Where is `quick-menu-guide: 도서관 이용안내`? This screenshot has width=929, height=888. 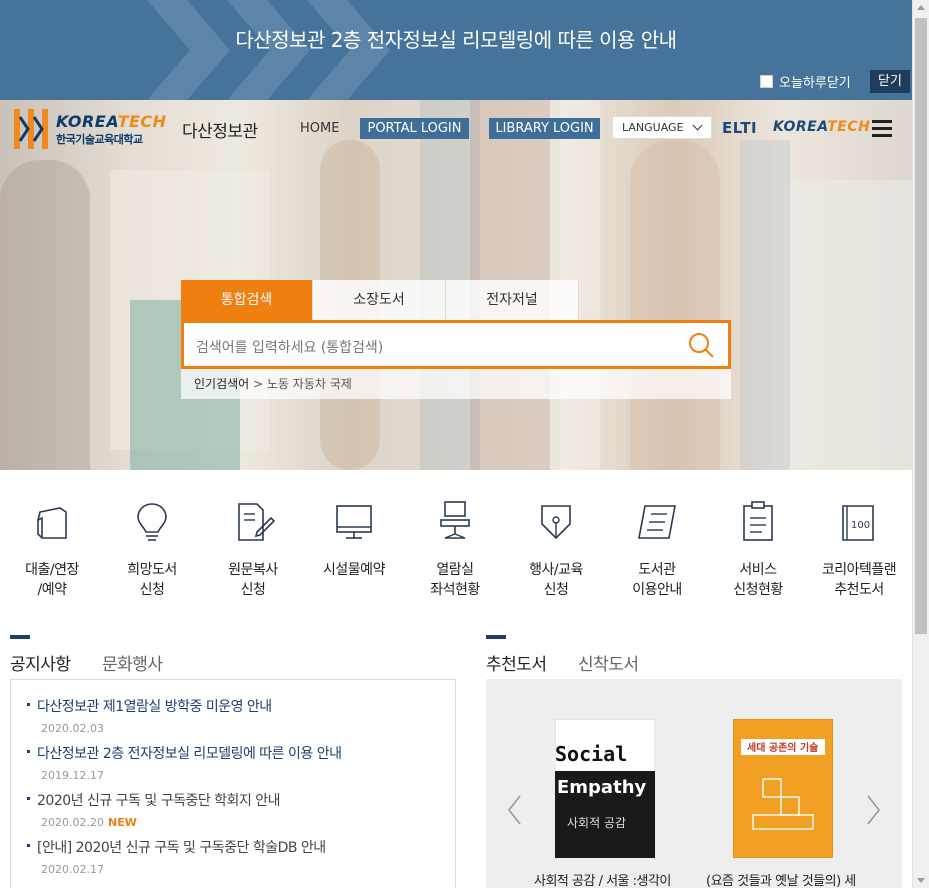
quick-menu-guide: 도서관 이용안내 is located at coordinates (657, 550).